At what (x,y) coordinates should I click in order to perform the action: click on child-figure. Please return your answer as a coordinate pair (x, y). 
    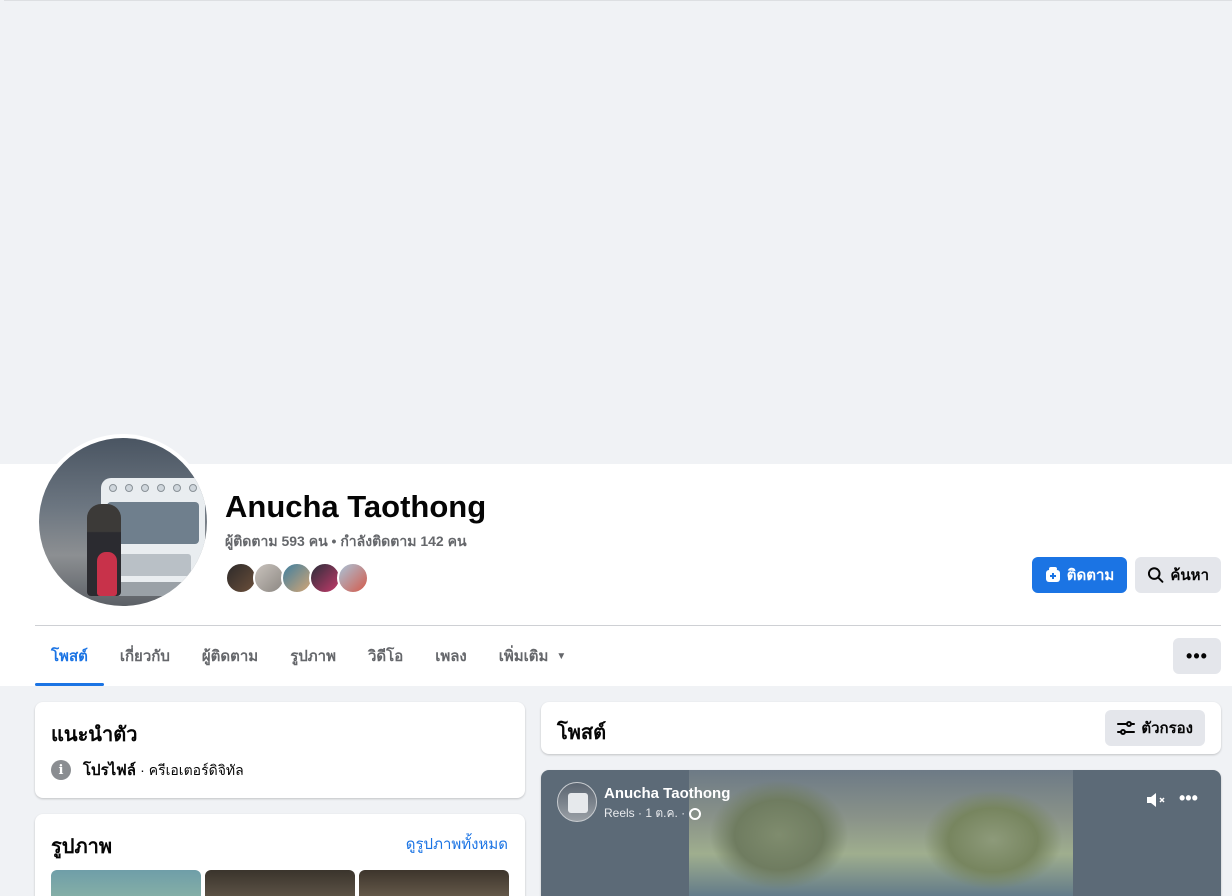
    Looking at the image, I should click on (107, 574).